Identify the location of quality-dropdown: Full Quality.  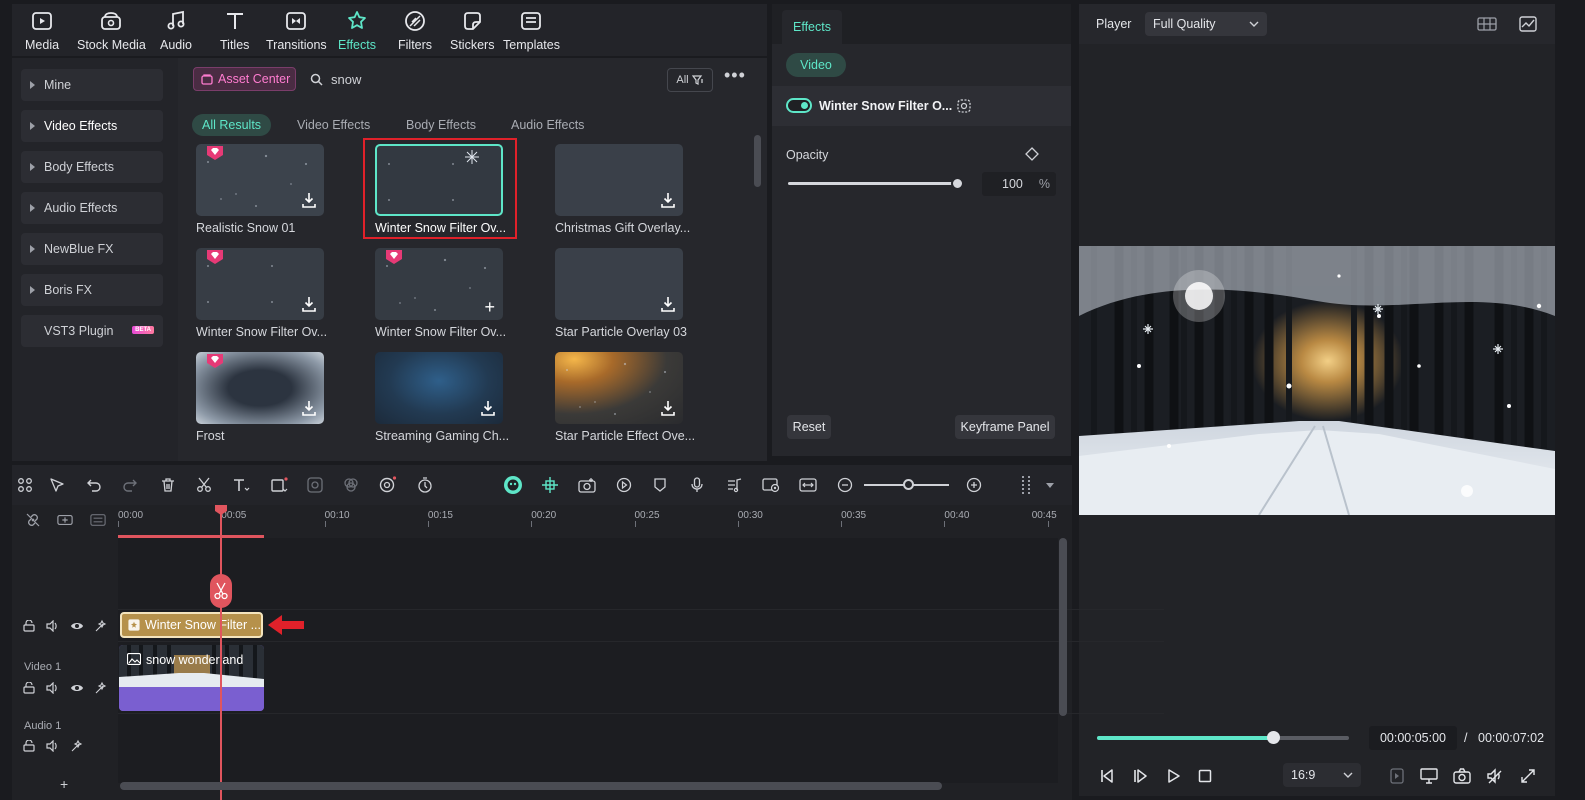
(1206, 24).